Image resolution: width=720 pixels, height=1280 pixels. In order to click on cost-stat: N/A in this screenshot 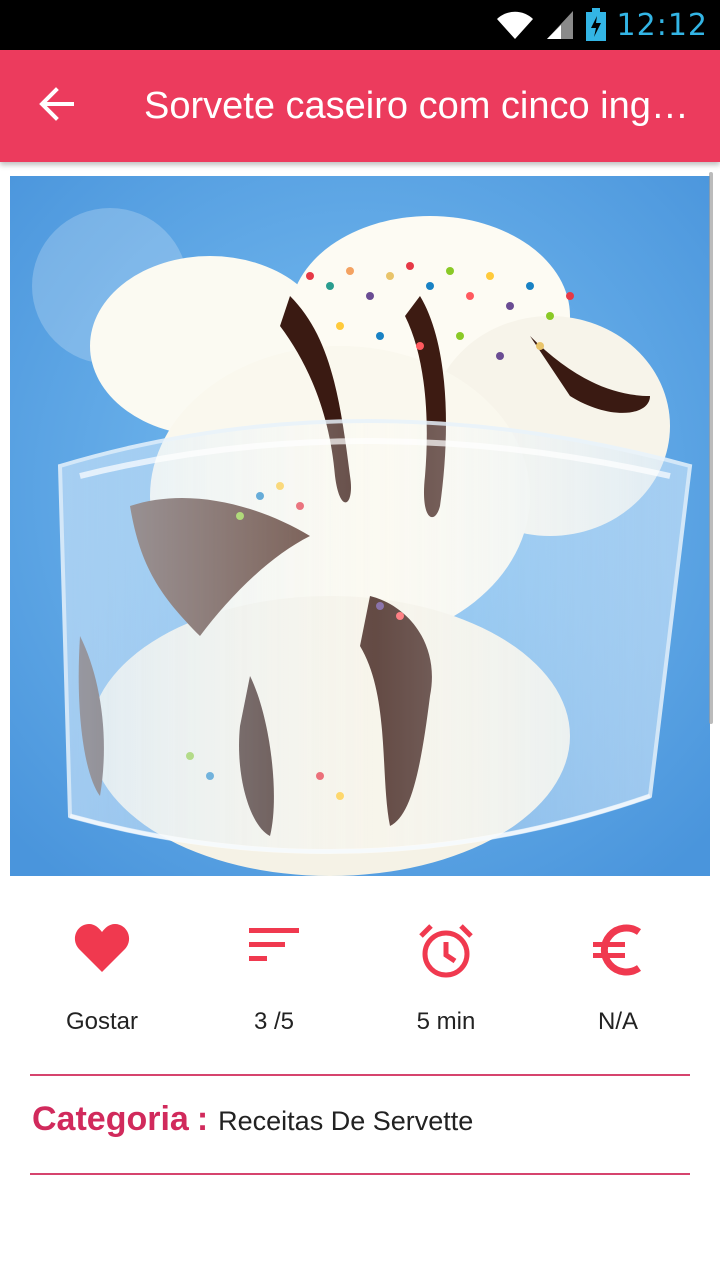, I will do `click(618, 975)`.